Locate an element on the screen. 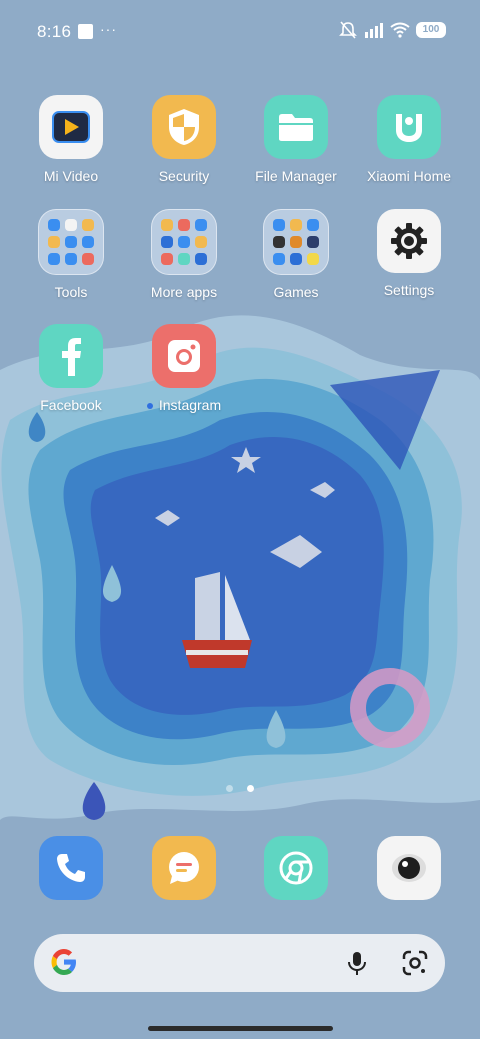 Image resolution: width=480 pixels, height=1039 pixels. app-xiaomi-home: Xiaomi Home is located at coordinates (409, 139).